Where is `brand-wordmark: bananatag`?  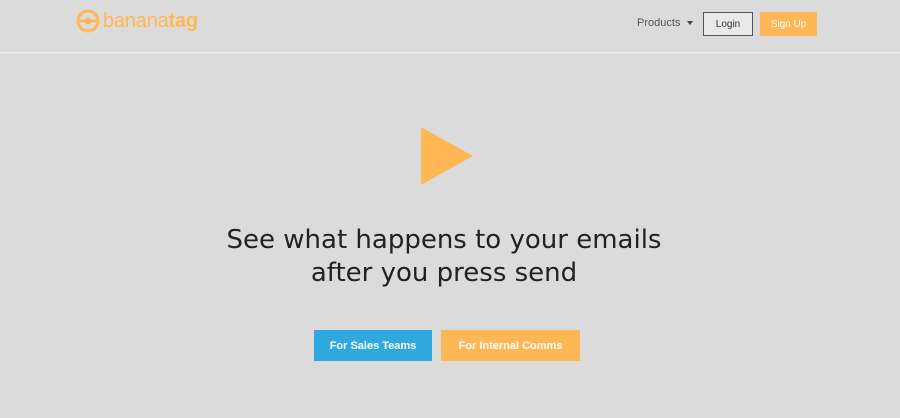
brand-wordmark: bananatag is located at coordinates (150, 21).